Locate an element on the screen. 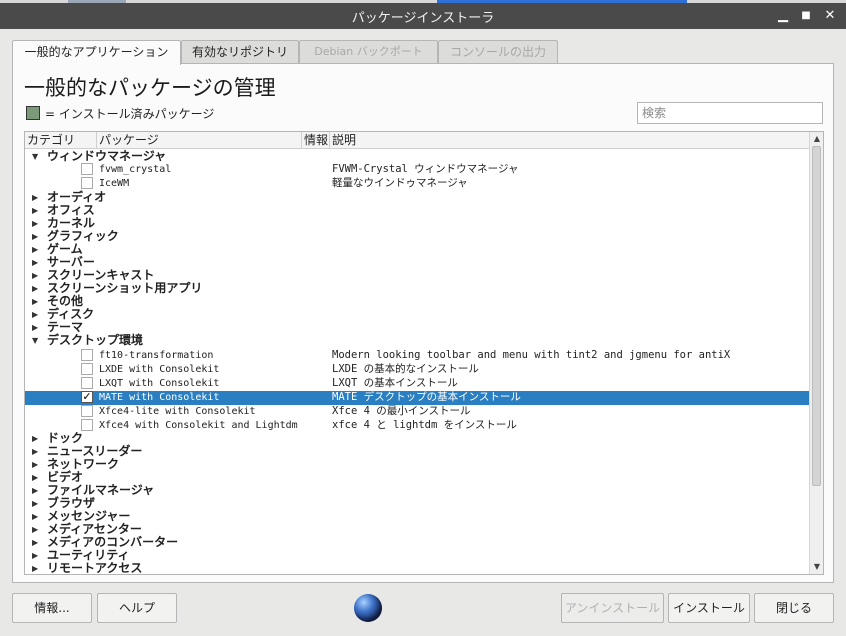  package-description: 軽量なウインドゥマネージャ is located at coordinates (400, 183).